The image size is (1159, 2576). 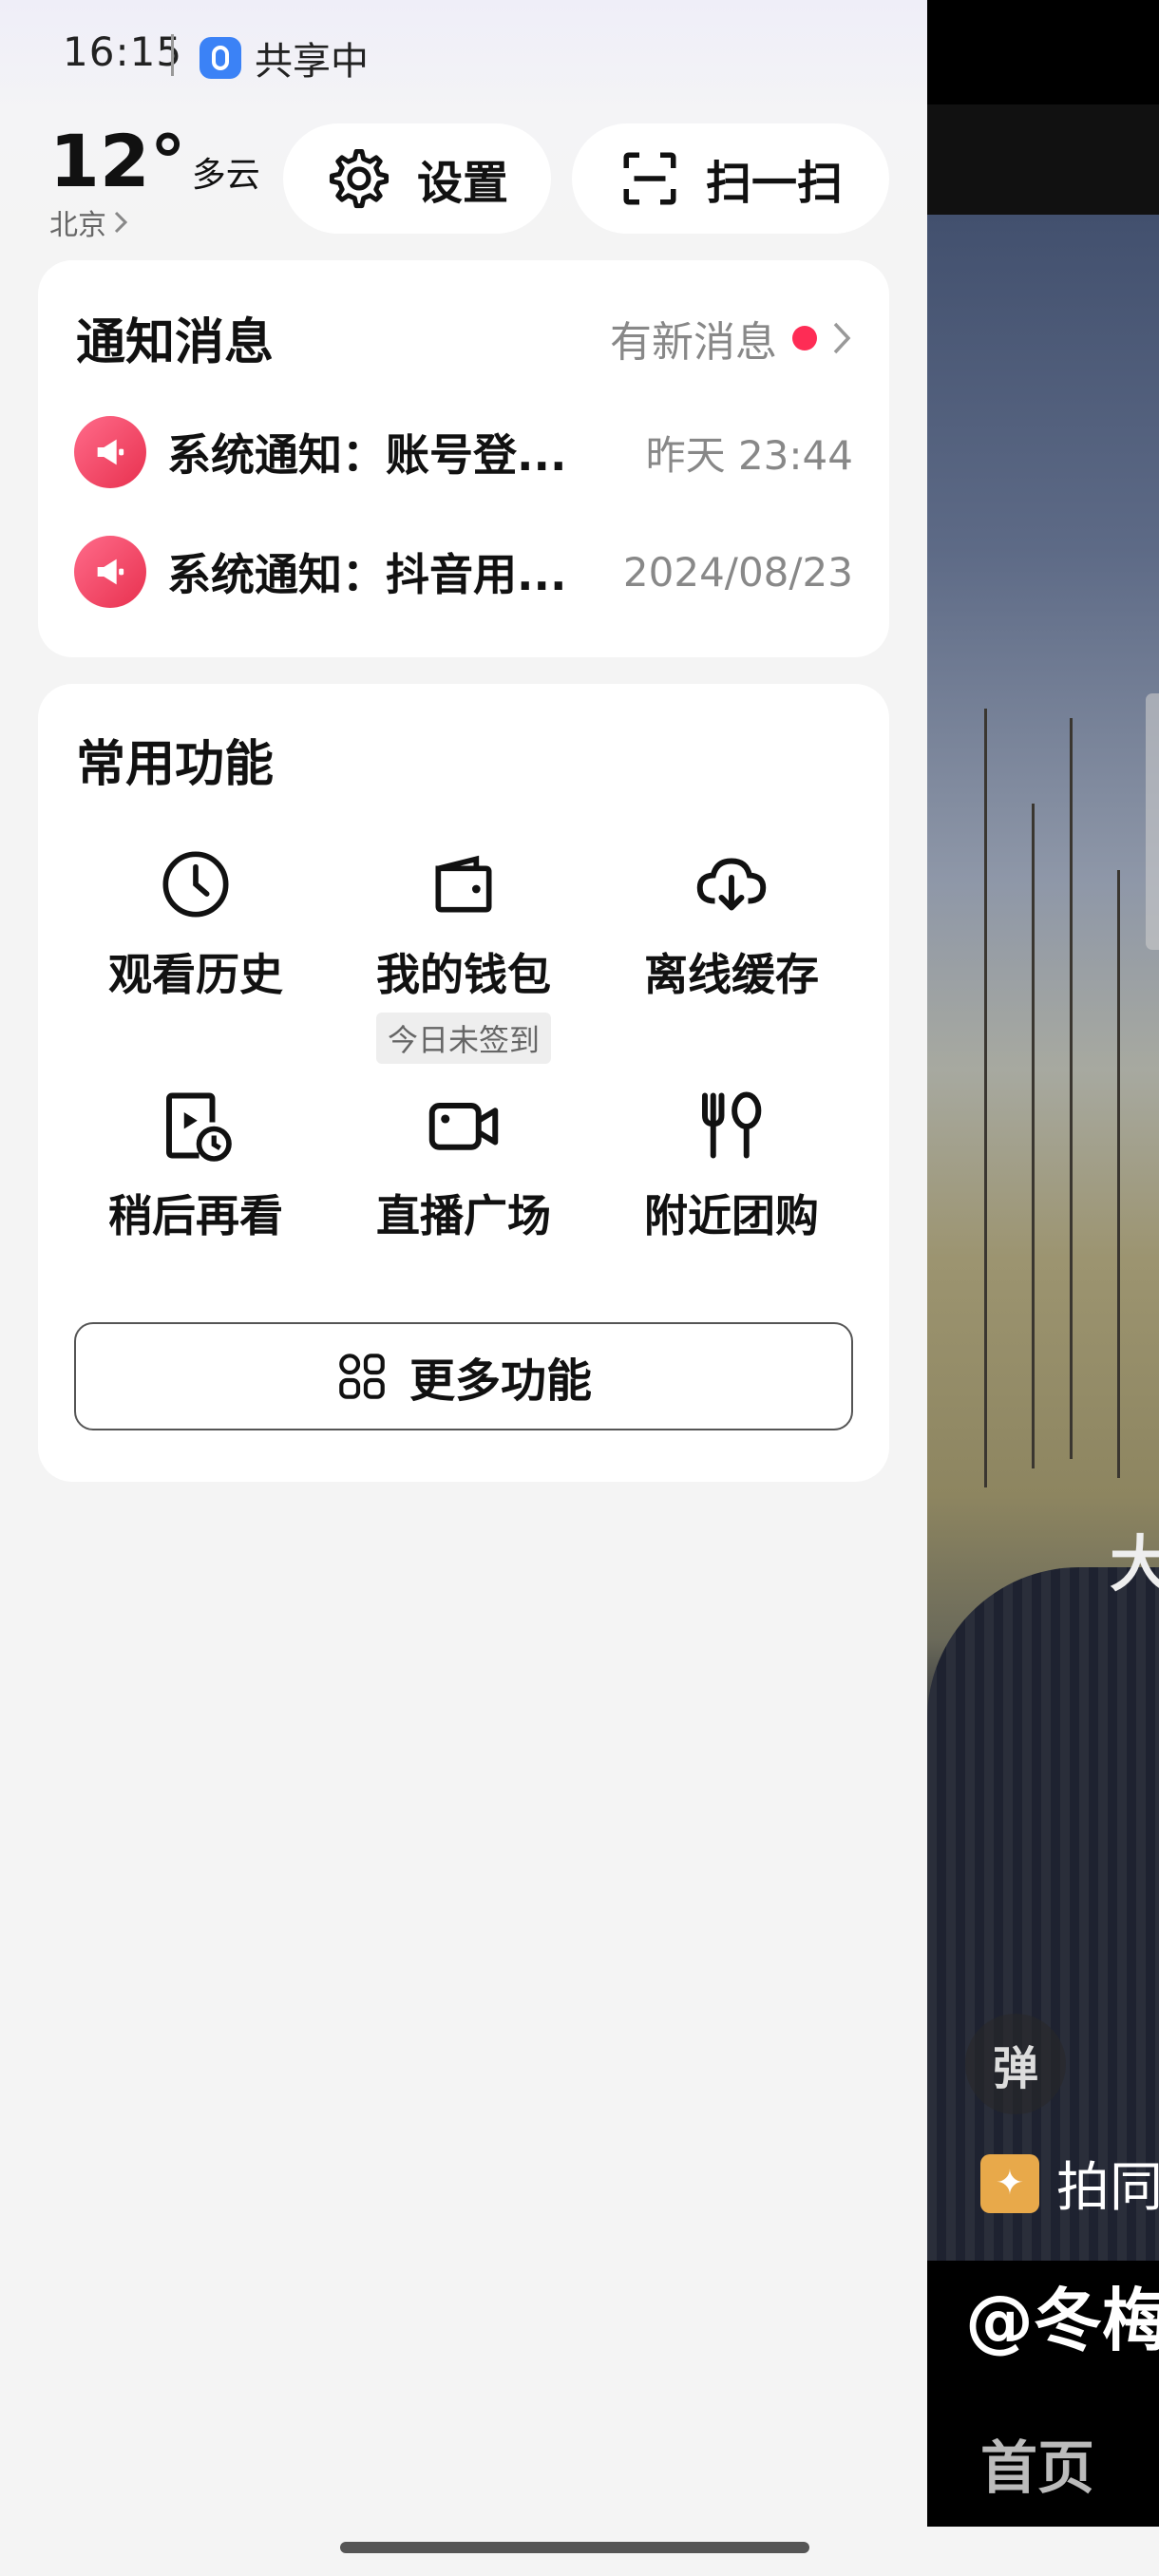 I want to click on scan-label: 扫一扫, so click(x=774, y=183).